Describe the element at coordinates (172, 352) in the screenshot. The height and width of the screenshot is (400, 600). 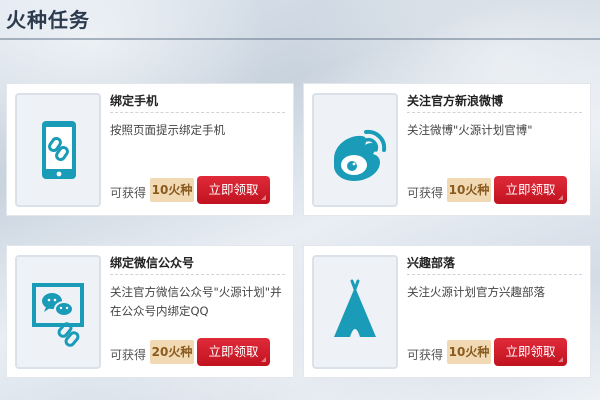
I see `reward-badge: 20火种` at that location.